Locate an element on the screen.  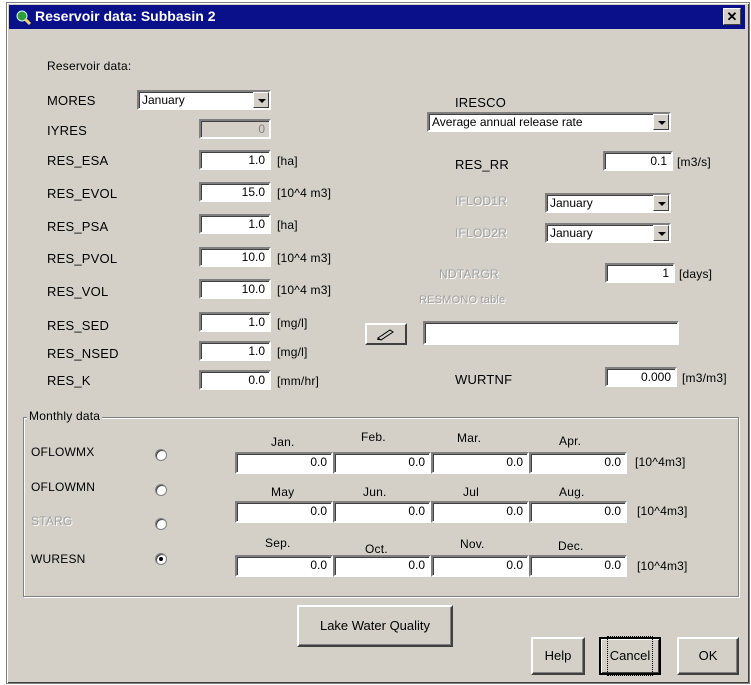
iresco-label: IRESCO is located at coordinates (481, 102).